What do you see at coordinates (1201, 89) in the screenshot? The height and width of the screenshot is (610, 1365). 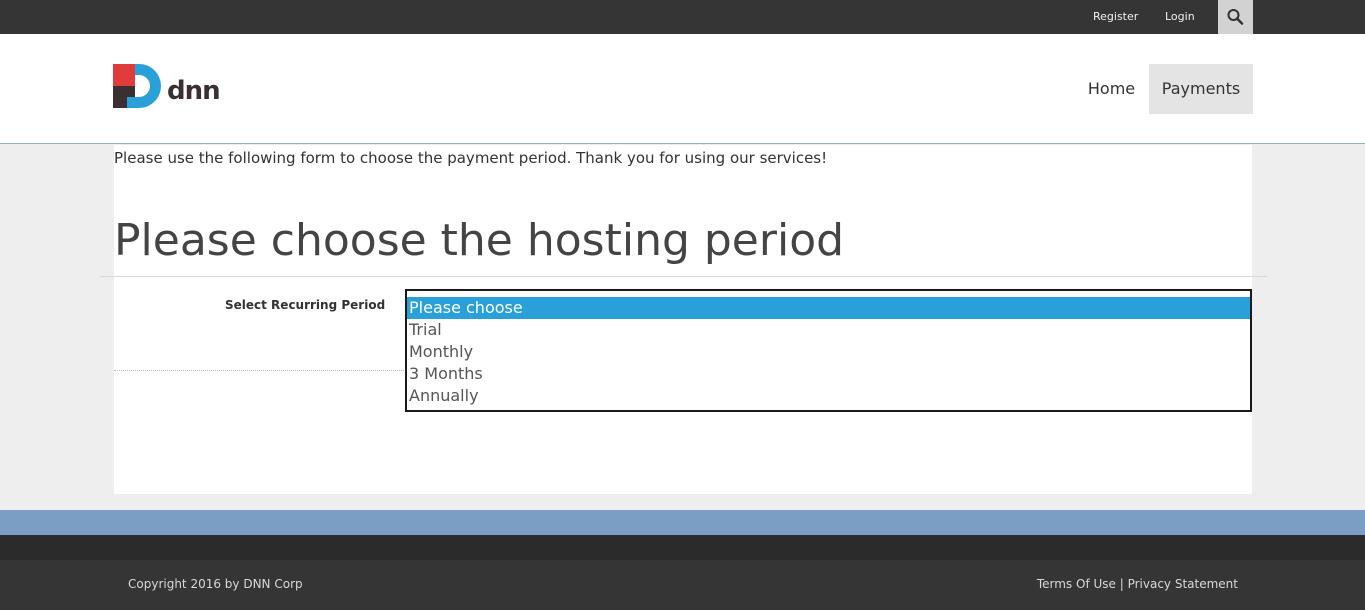 I see `nav-item-payments: Payments` at bounding box center [1201, 89].